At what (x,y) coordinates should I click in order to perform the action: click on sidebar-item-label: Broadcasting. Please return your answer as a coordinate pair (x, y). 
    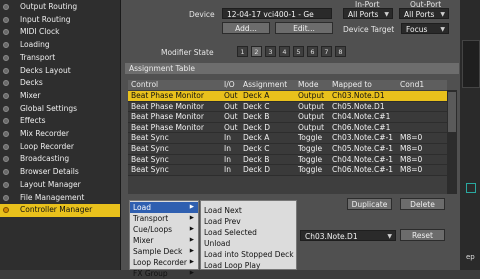
    Looking at the image, I should click on (45, 159).